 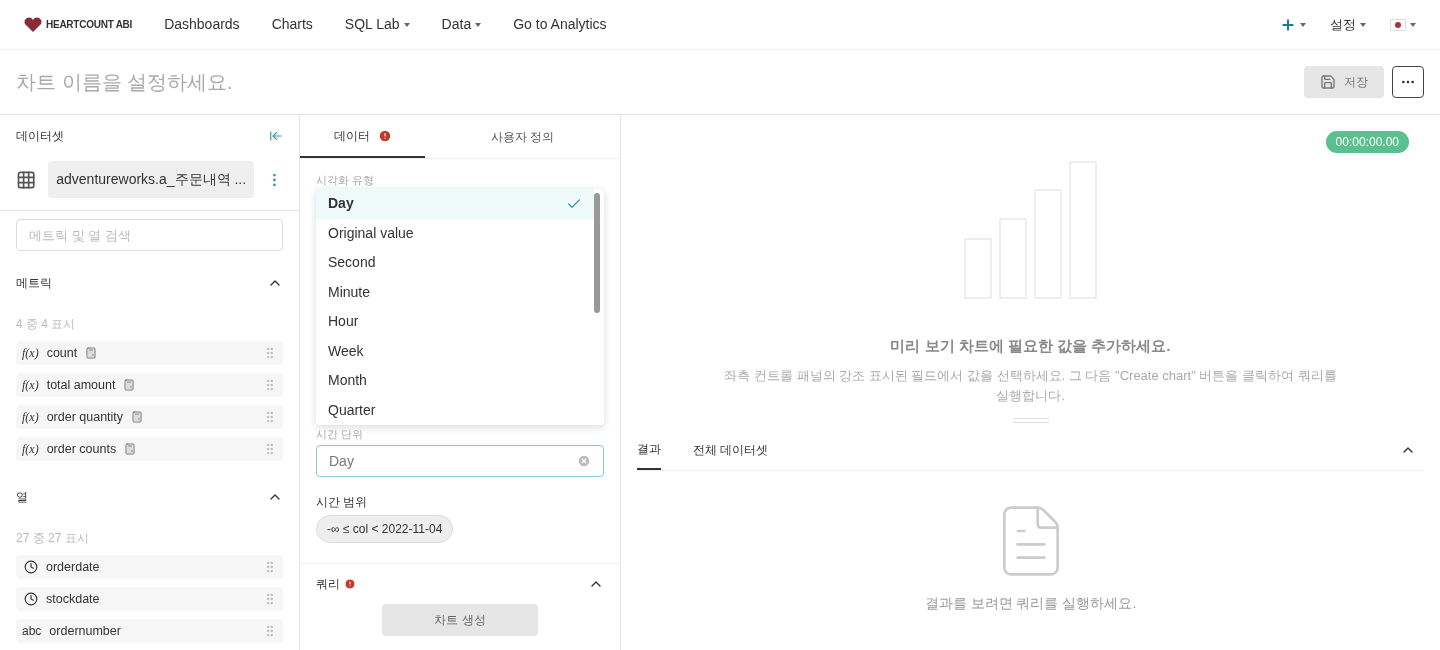 What do you see at coordinates (149, 417) in the screenshot?
I see `field-item: f(x) order quantity` at bounding box center [149, 417].